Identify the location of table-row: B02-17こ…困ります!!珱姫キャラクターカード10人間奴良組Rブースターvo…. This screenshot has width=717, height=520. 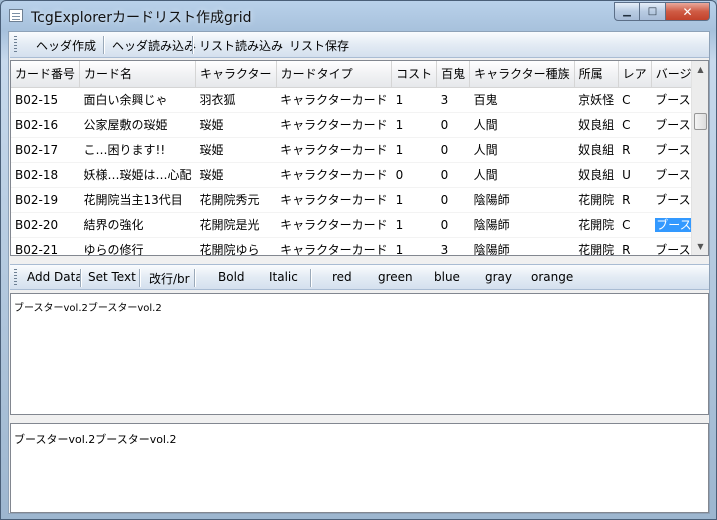
(359, 150).